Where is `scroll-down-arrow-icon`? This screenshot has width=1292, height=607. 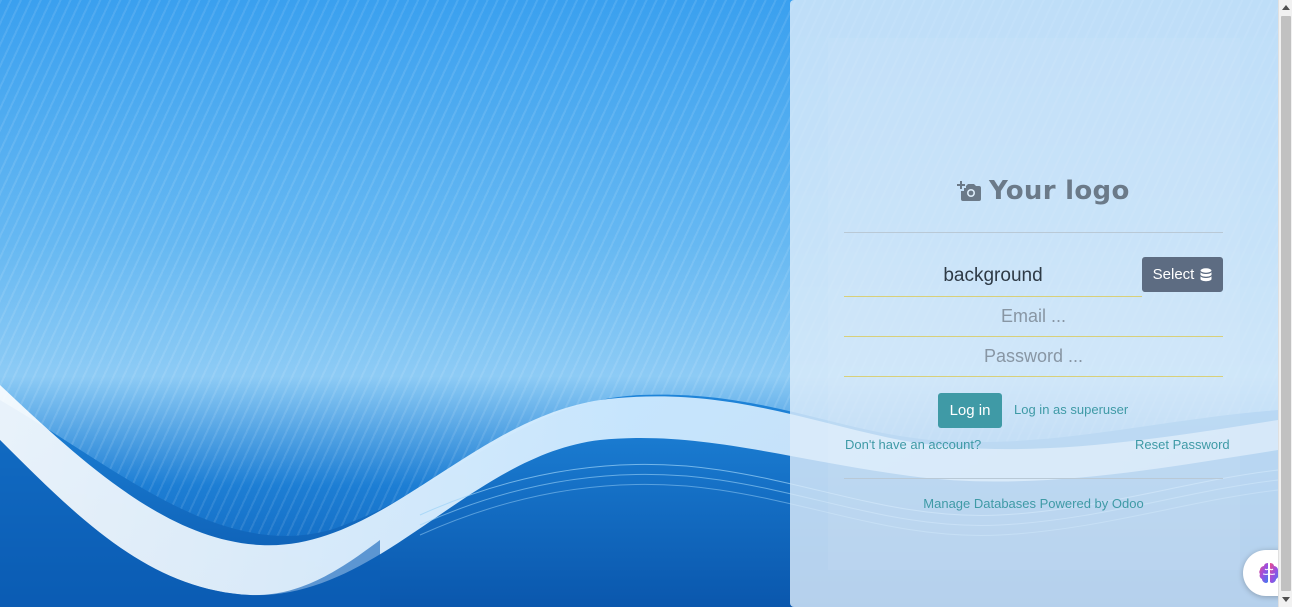 scroll-down-arrow-icon is located at coordinates (1286, 599).